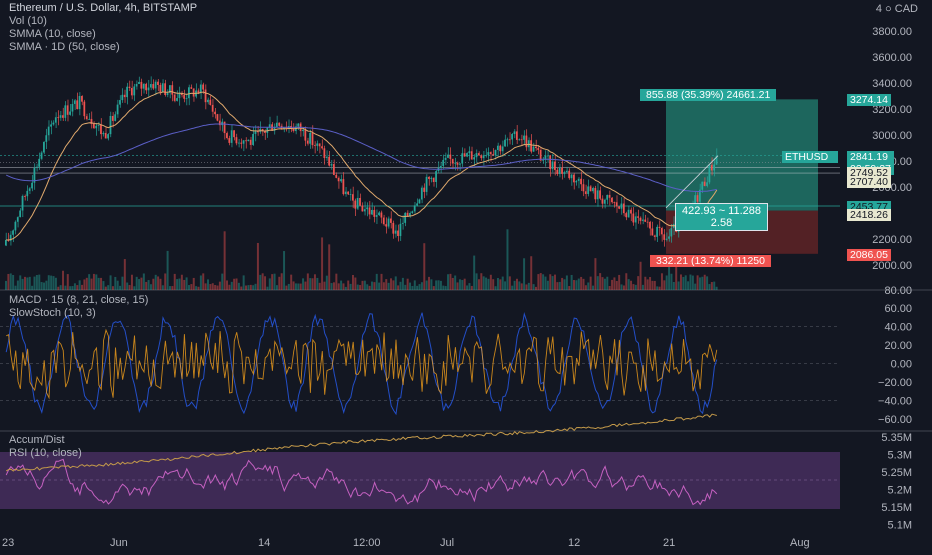 The image size is (932, 555). Describe the element at coordinates (103, 47) in the screenshot. I see `smma50-legend: SMMA · 1D (50, close)` at that location.